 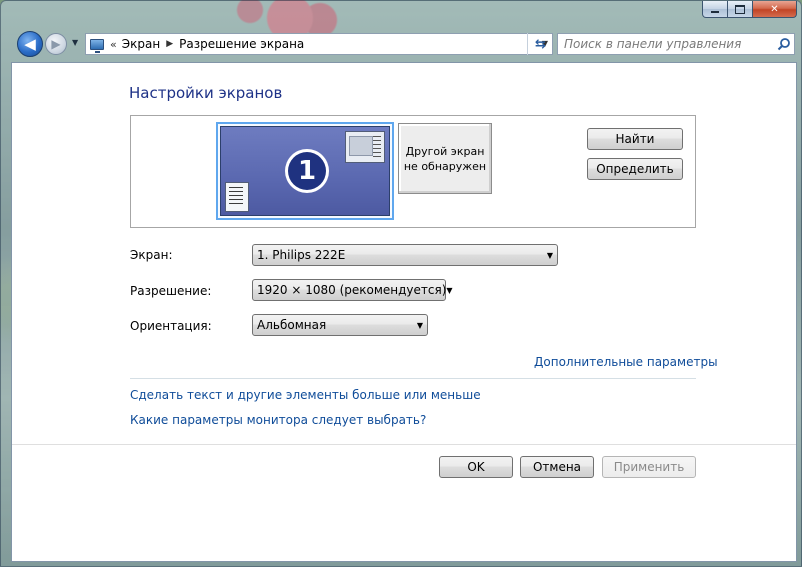 I want to click on cancel-button: Отмена, so click(x=557, y=467).